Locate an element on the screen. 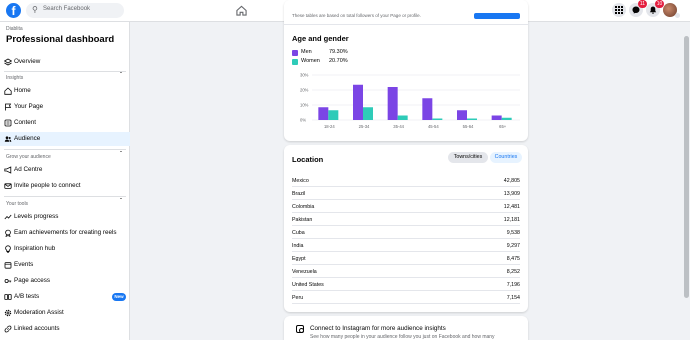 Image resolution: width=690 pixels, height=340 pixels. sidebar-item-events: Events is located at coordinates (65, 265).